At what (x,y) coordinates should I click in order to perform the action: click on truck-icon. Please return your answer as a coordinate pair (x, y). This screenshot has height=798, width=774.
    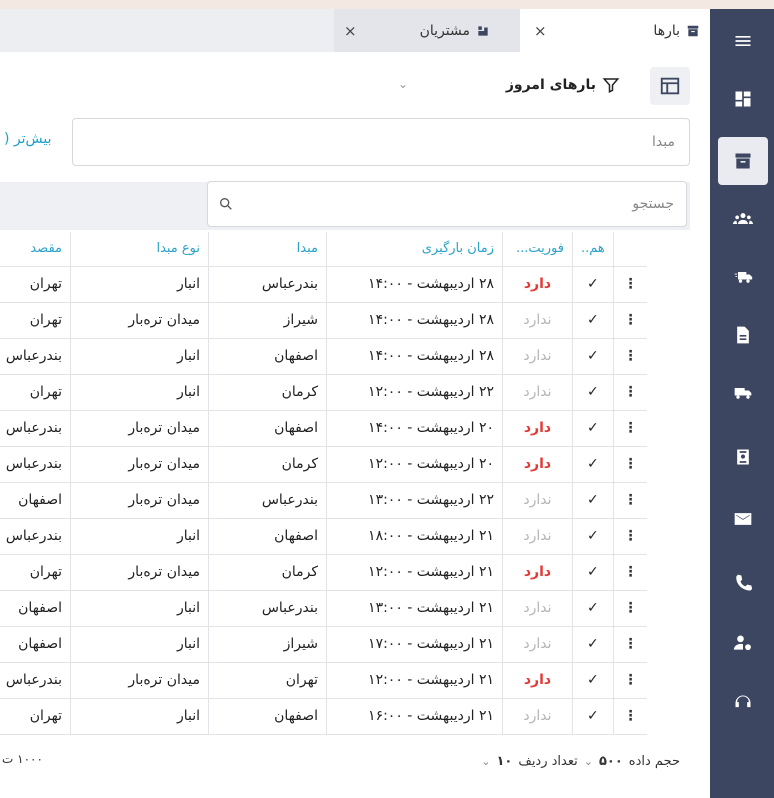
    Looking at the image, I should click on (743, 393).